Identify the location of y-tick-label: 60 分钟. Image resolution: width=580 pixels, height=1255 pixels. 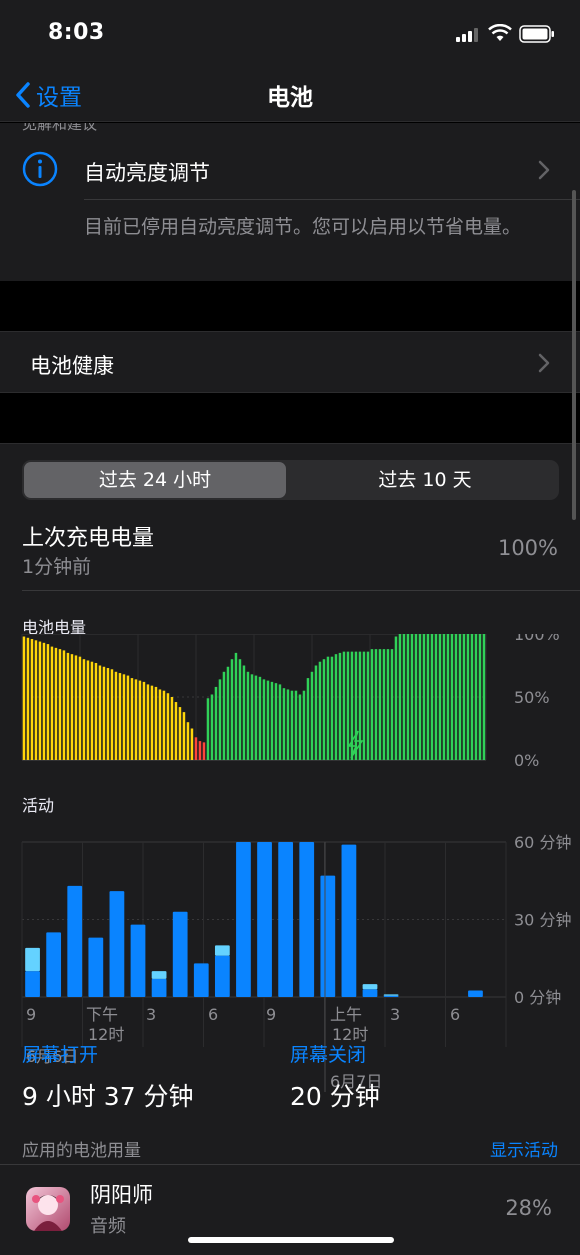
(542, 842).